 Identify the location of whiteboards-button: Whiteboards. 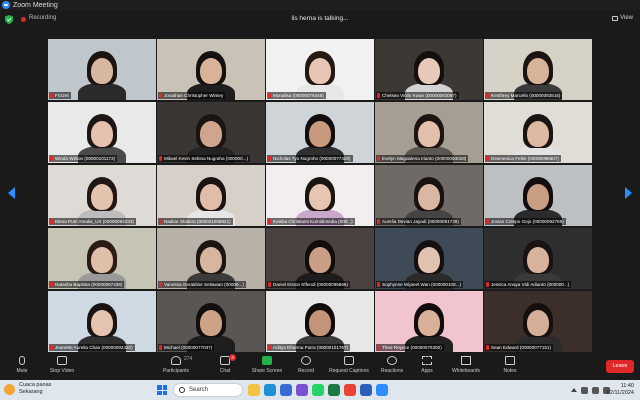
(466, 365).